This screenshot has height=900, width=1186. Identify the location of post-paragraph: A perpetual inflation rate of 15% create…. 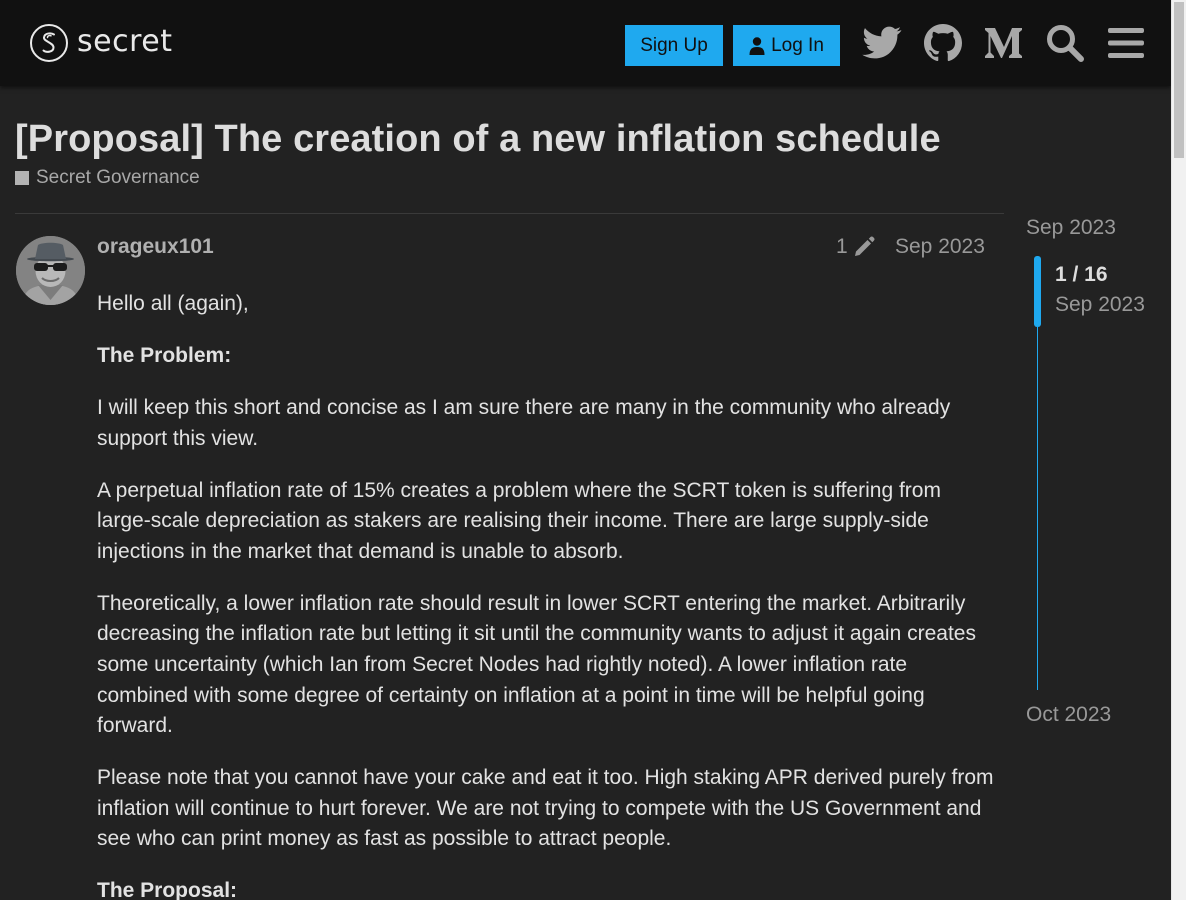
(519, 520).